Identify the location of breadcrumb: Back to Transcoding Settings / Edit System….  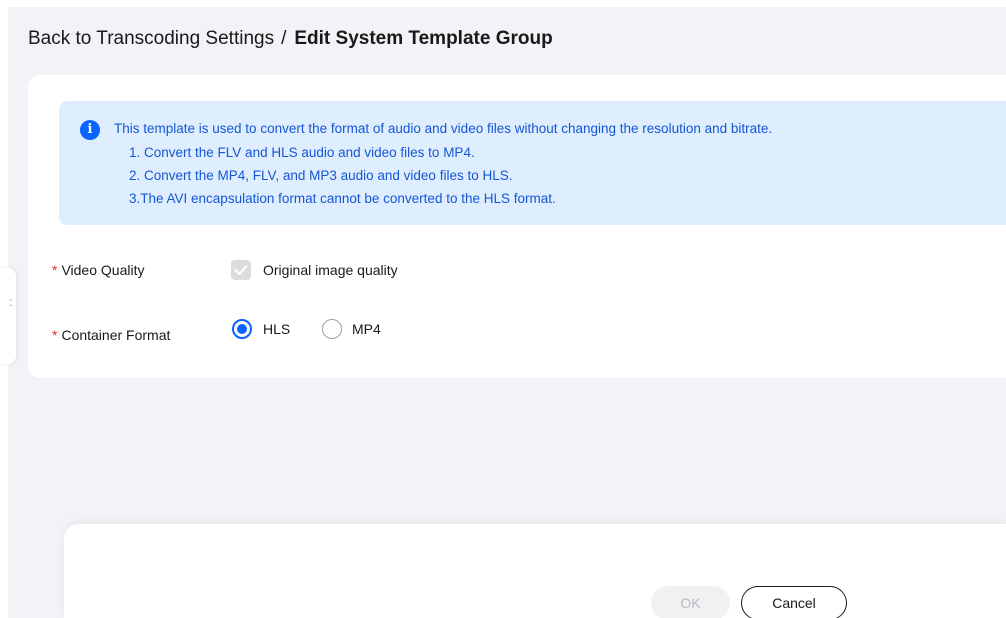
(290, 39).